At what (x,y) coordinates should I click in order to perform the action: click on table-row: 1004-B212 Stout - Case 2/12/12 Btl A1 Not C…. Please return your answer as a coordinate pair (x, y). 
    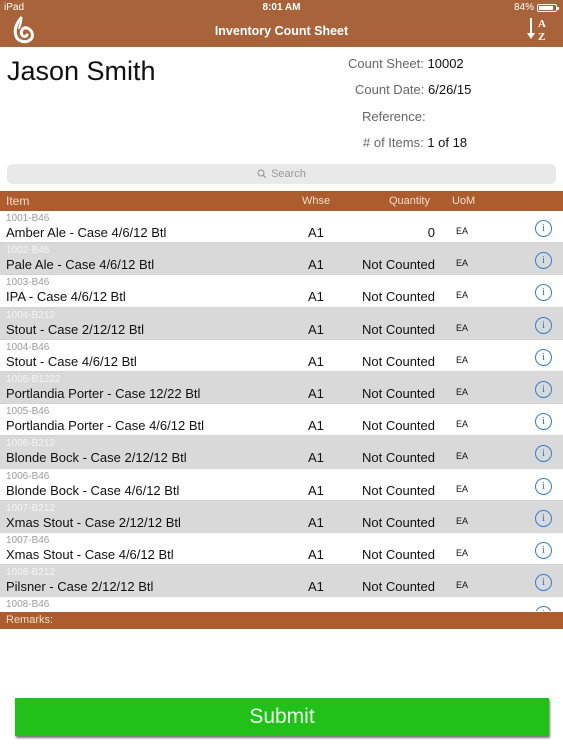
    Looking at the image, I should click on (281, 323).